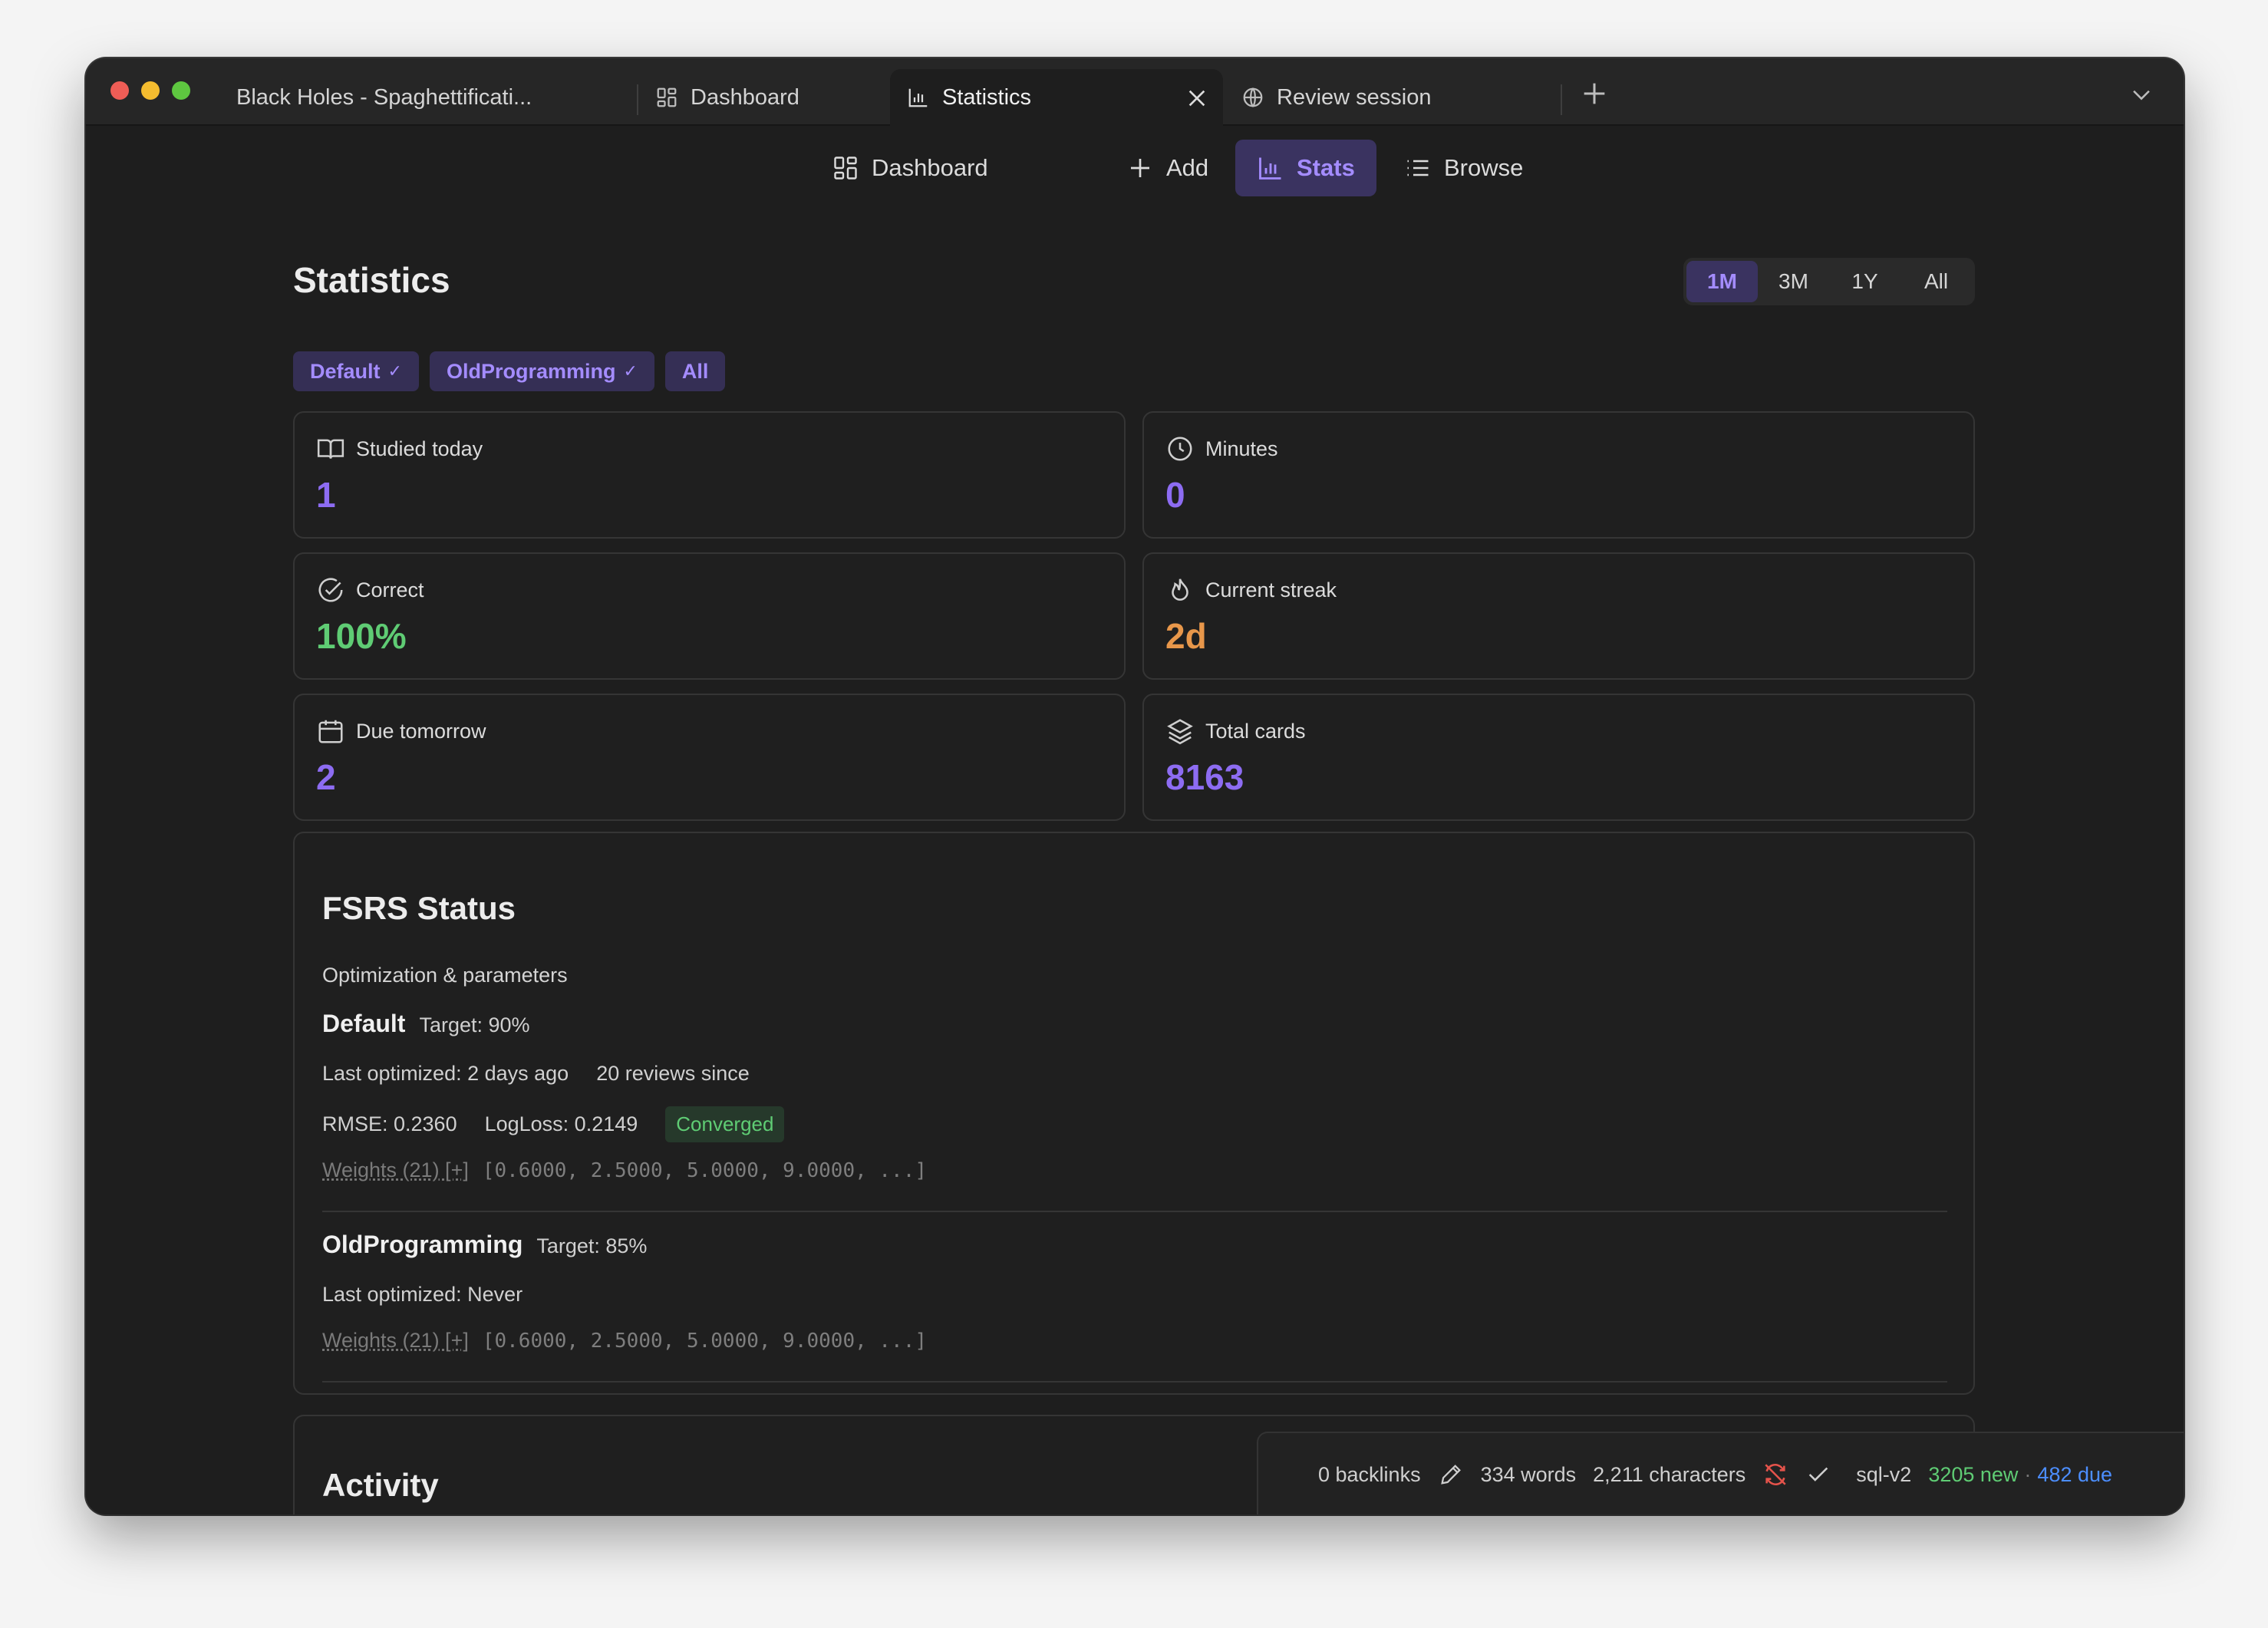 This screenshot has height=1628, width=2268. Describe the element at coordinates (709, 757) in the screenshot. I see `stat-card-due-tomorrow: Due tomorrow 2` at that location.